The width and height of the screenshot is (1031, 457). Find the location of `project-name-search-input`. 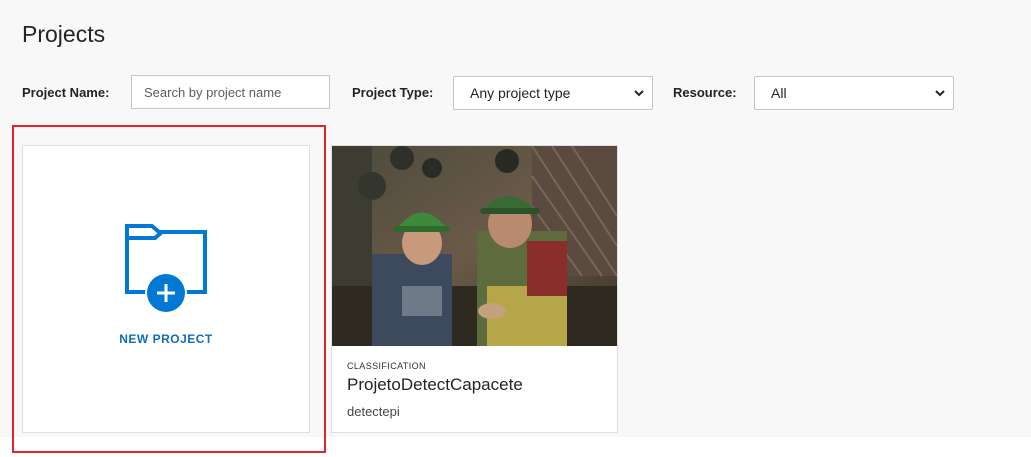

project-name-search-input is located at coordinates (230, 92).